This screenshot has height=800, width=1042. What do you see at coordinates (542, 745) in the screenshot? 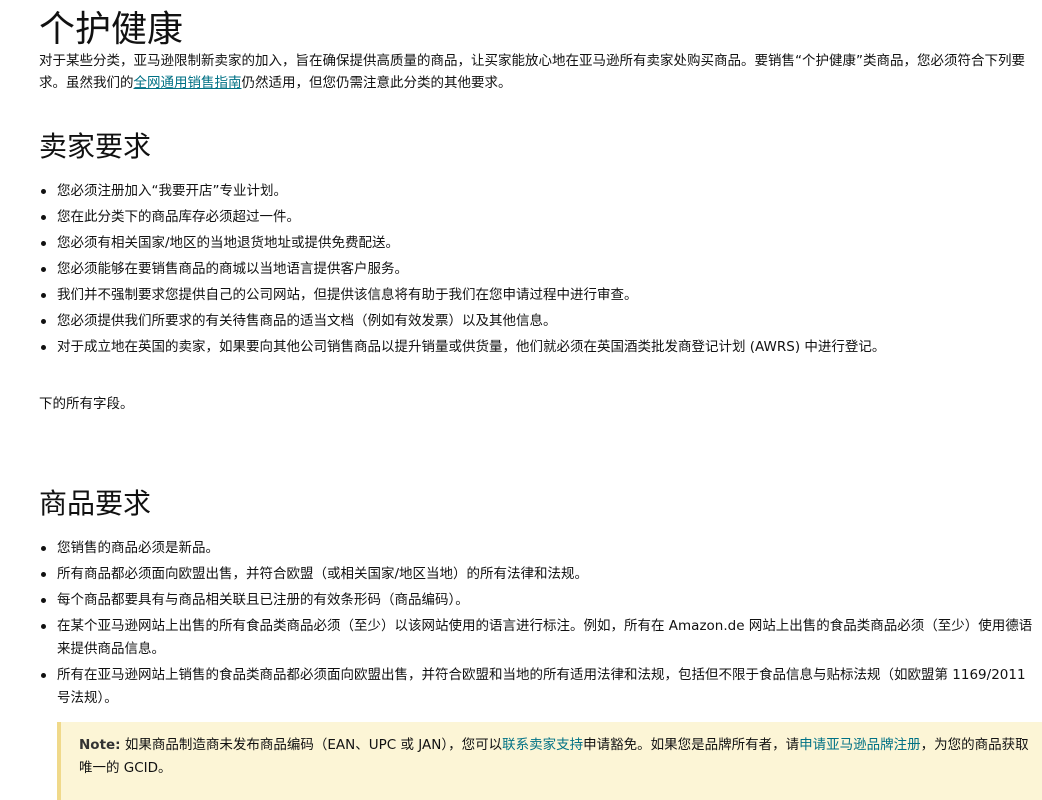
I see `contact-seller-support-link: 联系卖家支持` at bounding box center [542, 745].